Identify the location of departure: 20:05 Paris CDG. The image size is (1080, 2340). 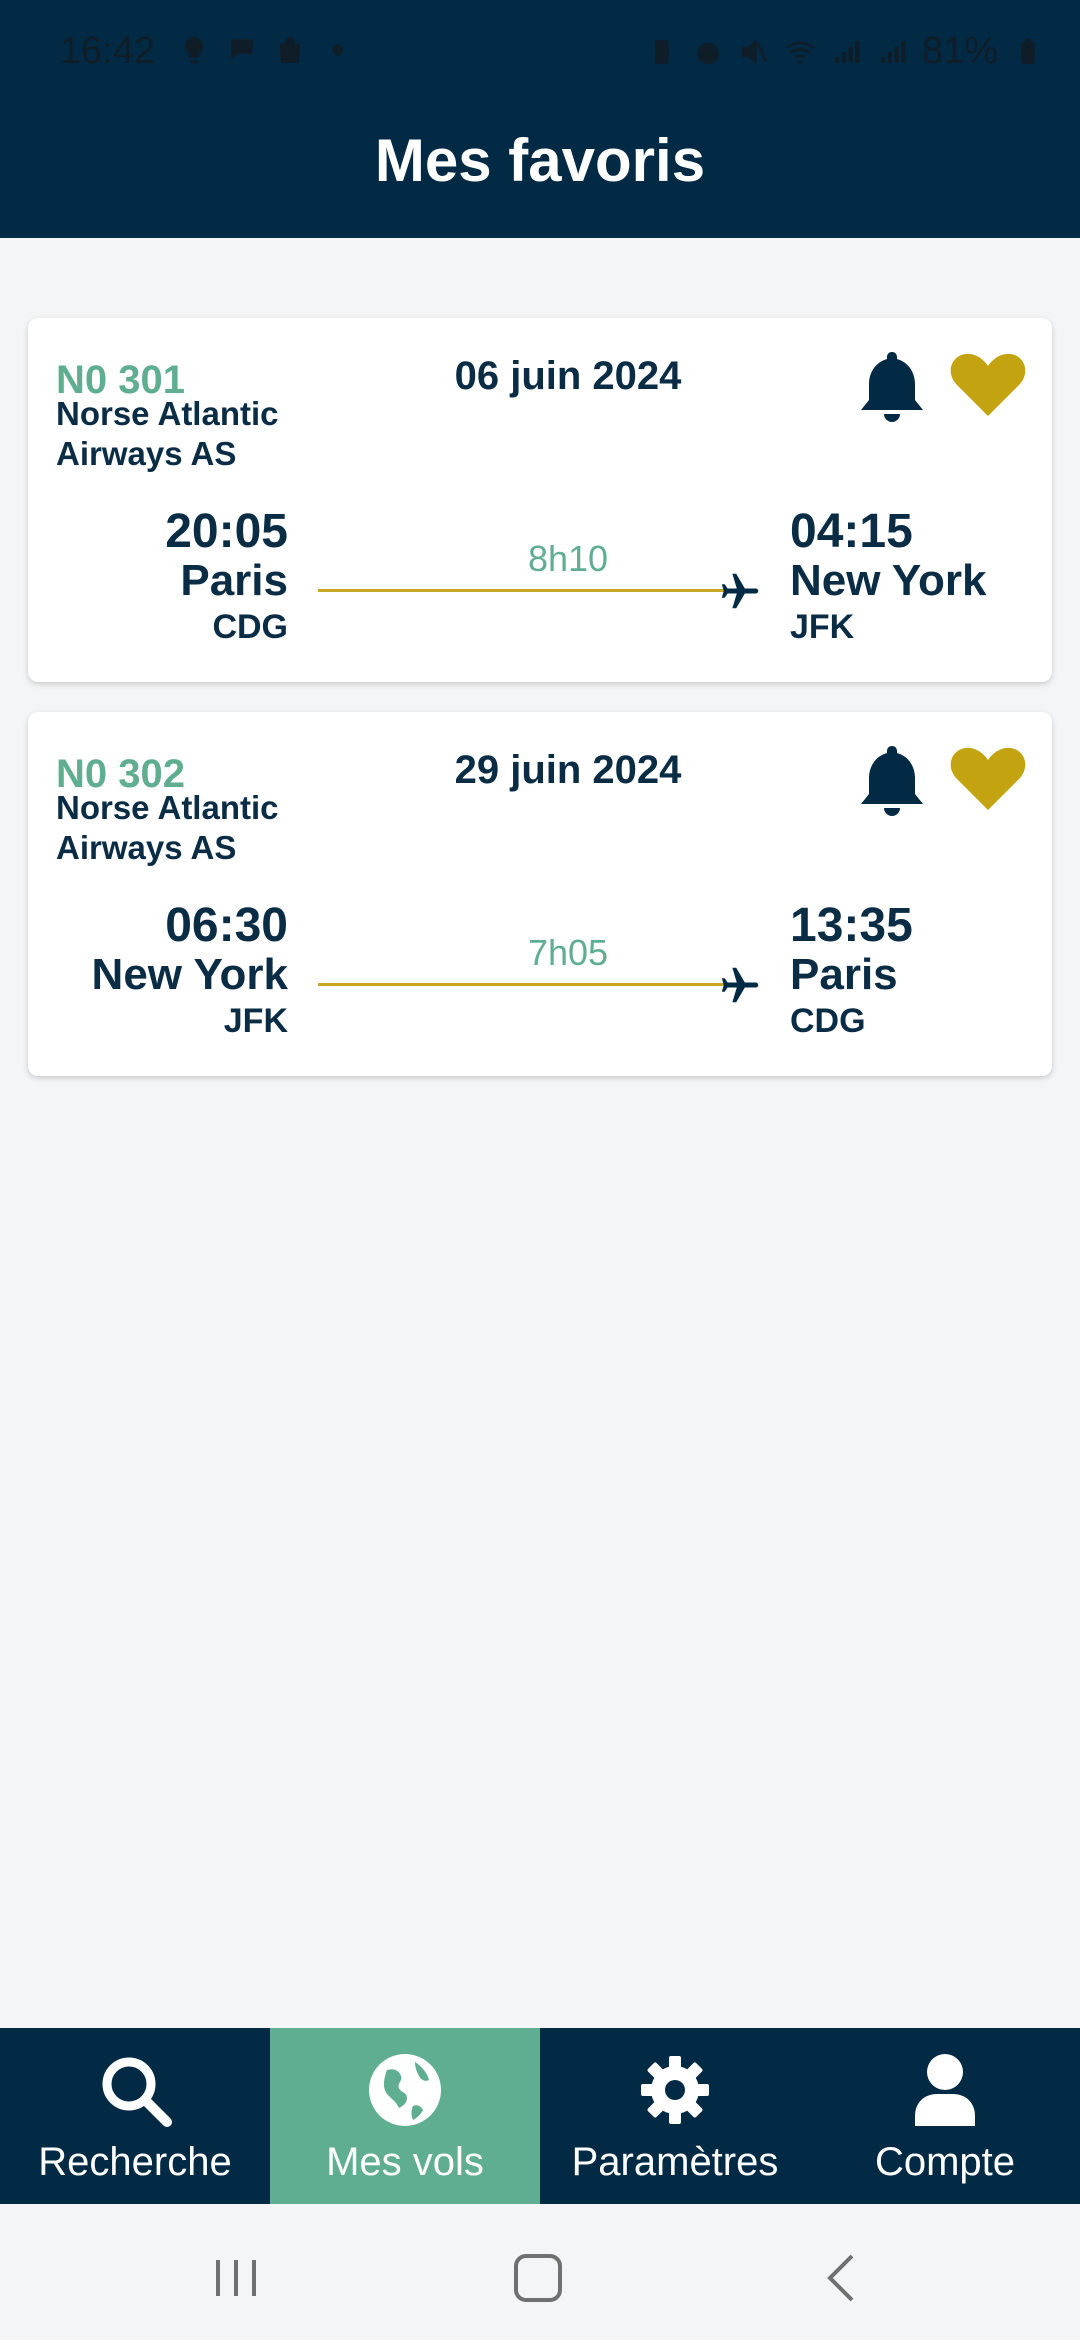
(178, 578).